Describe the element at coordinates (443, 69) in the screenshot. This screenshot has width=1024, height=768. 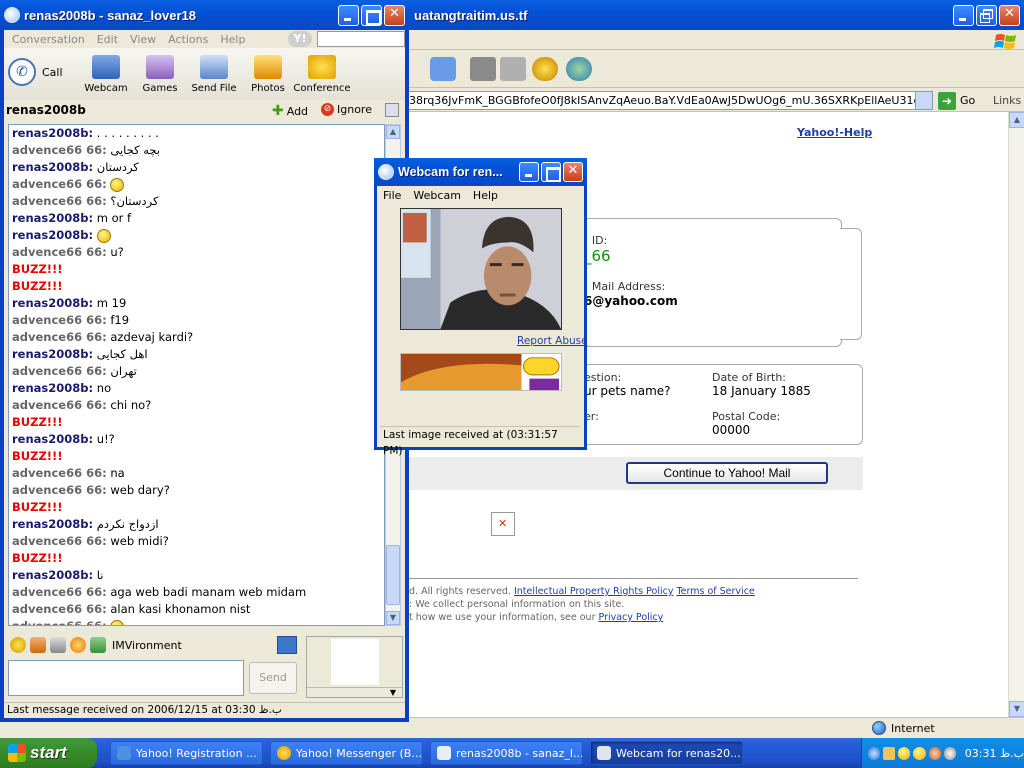
I see `mail-icon` at that location.